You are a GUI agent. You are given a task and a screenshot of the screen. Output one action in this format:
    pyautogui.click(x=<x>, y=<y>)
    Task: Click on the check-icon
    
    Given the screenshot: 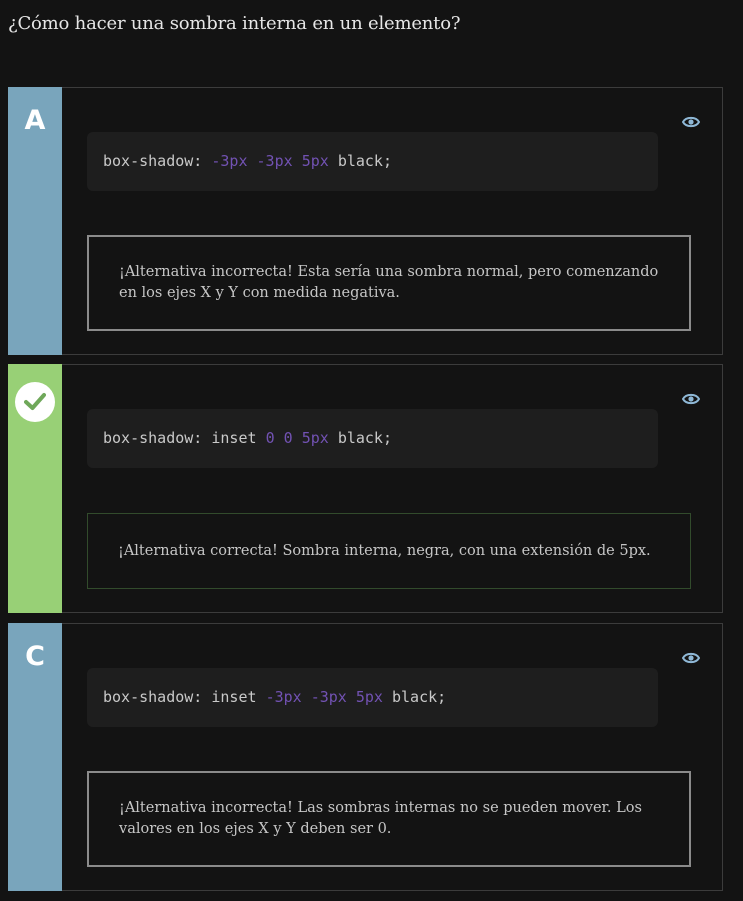 What is the action you would take?
    pyautogui.click(x=35, y=402)
    